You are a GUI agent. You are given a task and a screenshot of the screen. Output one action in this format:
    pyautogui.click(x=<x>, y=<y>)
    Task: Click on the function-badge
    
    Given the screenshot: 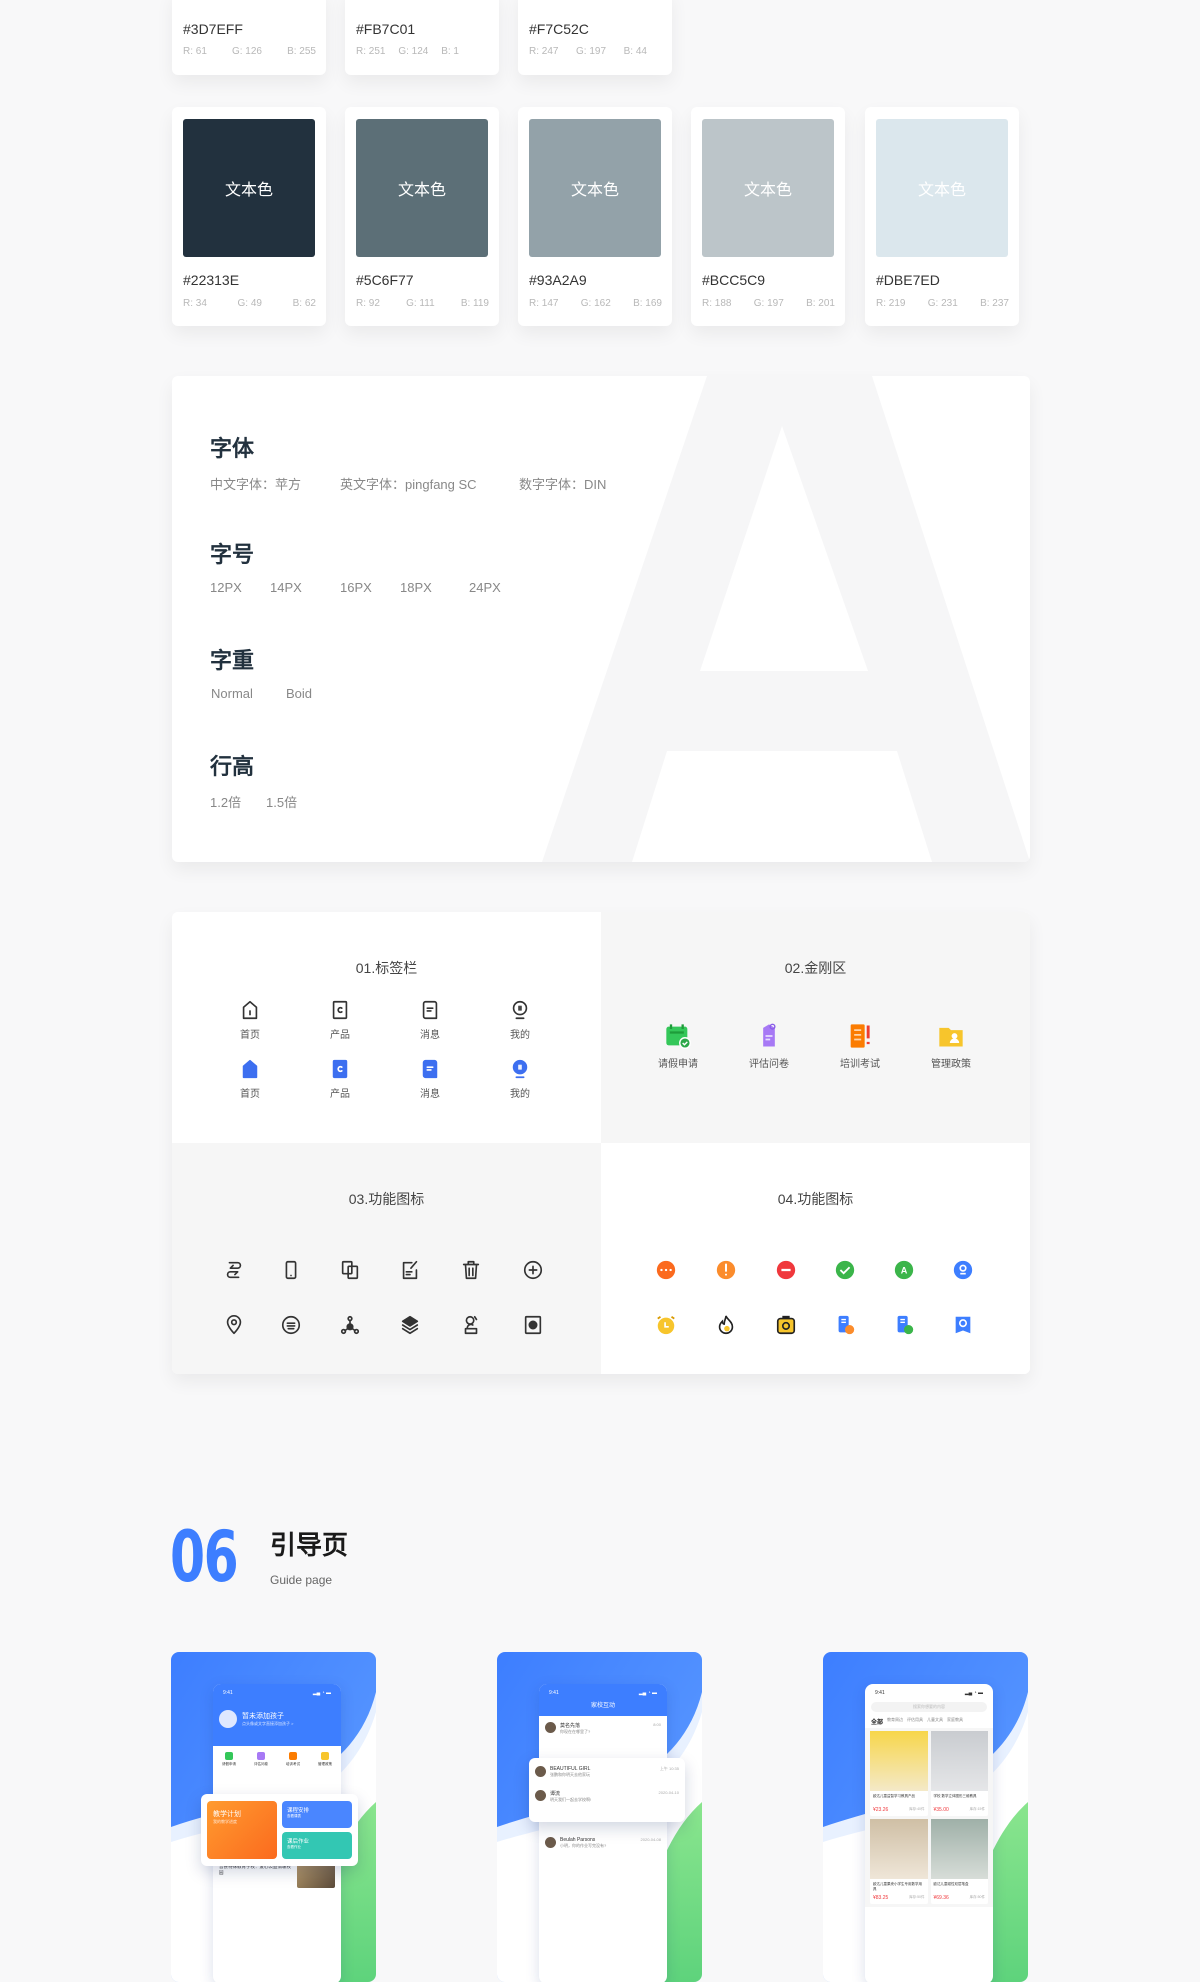 What is the action you would take?
    pyautogui.click(x=963, y=1325)
    